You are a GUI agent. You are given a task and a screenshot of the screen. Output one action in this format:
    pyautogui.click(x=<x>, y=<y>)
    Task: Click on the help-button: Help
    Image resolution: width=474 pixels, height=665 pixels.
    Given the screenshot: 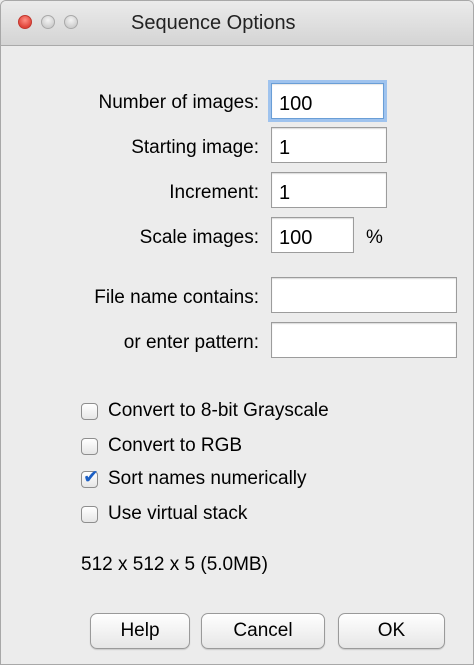 What is the action you would take?
    pyautogui.click(x=140, y=631)
    